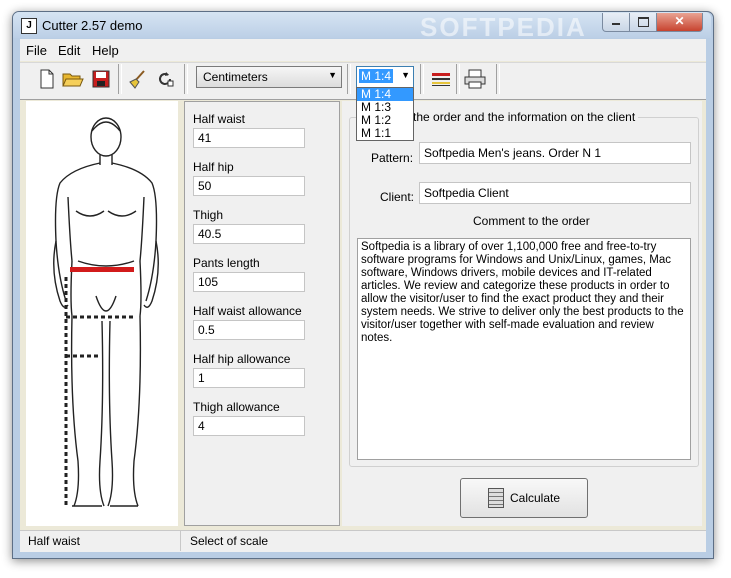 The image size is (731, 578). I want to click on scale-value: M 1:4, so click(376, 76).